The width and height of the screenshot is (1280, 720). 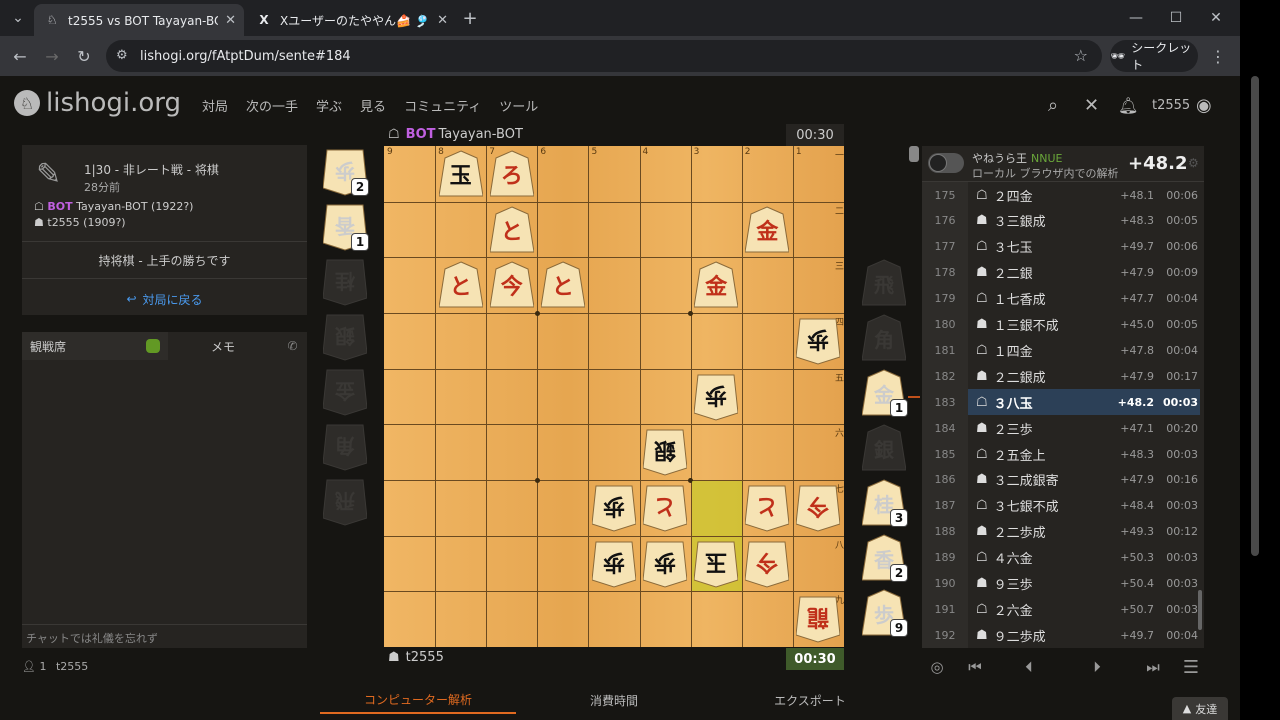 I want to click on piece-sente: 玉, so click(x=460, y=174).